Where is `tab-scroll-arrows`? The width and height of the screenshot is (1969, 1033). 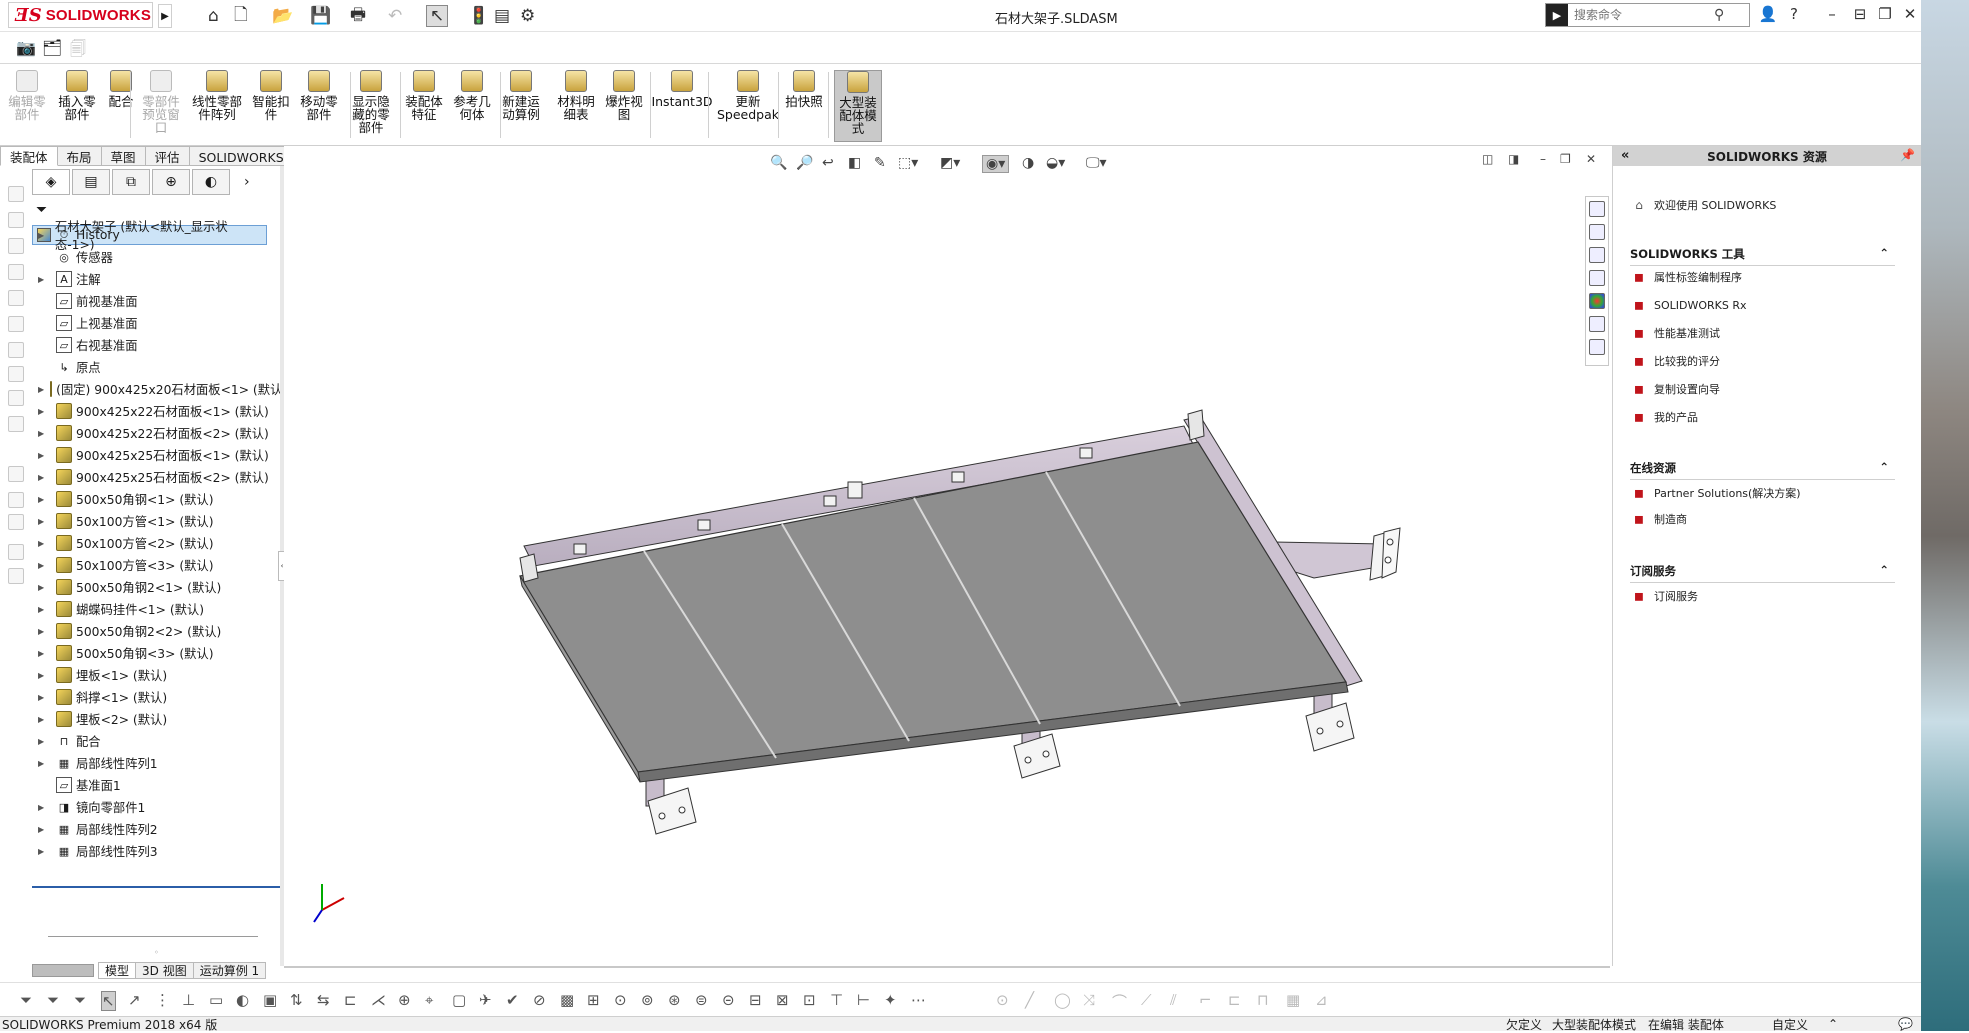 tab-scroll-arrows is located at coordinates (63, 970).